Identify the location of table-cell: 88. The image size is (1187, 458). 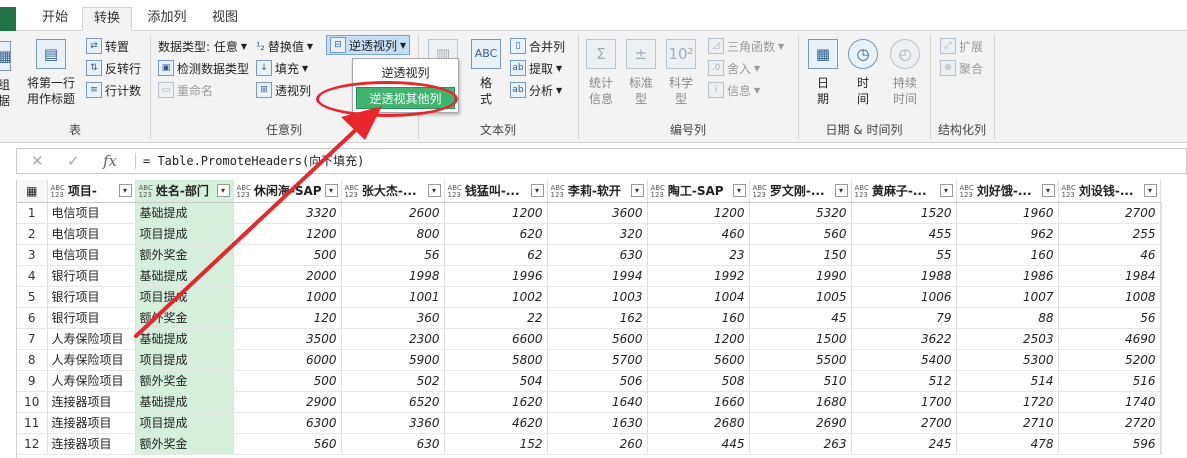
(1007, 318).